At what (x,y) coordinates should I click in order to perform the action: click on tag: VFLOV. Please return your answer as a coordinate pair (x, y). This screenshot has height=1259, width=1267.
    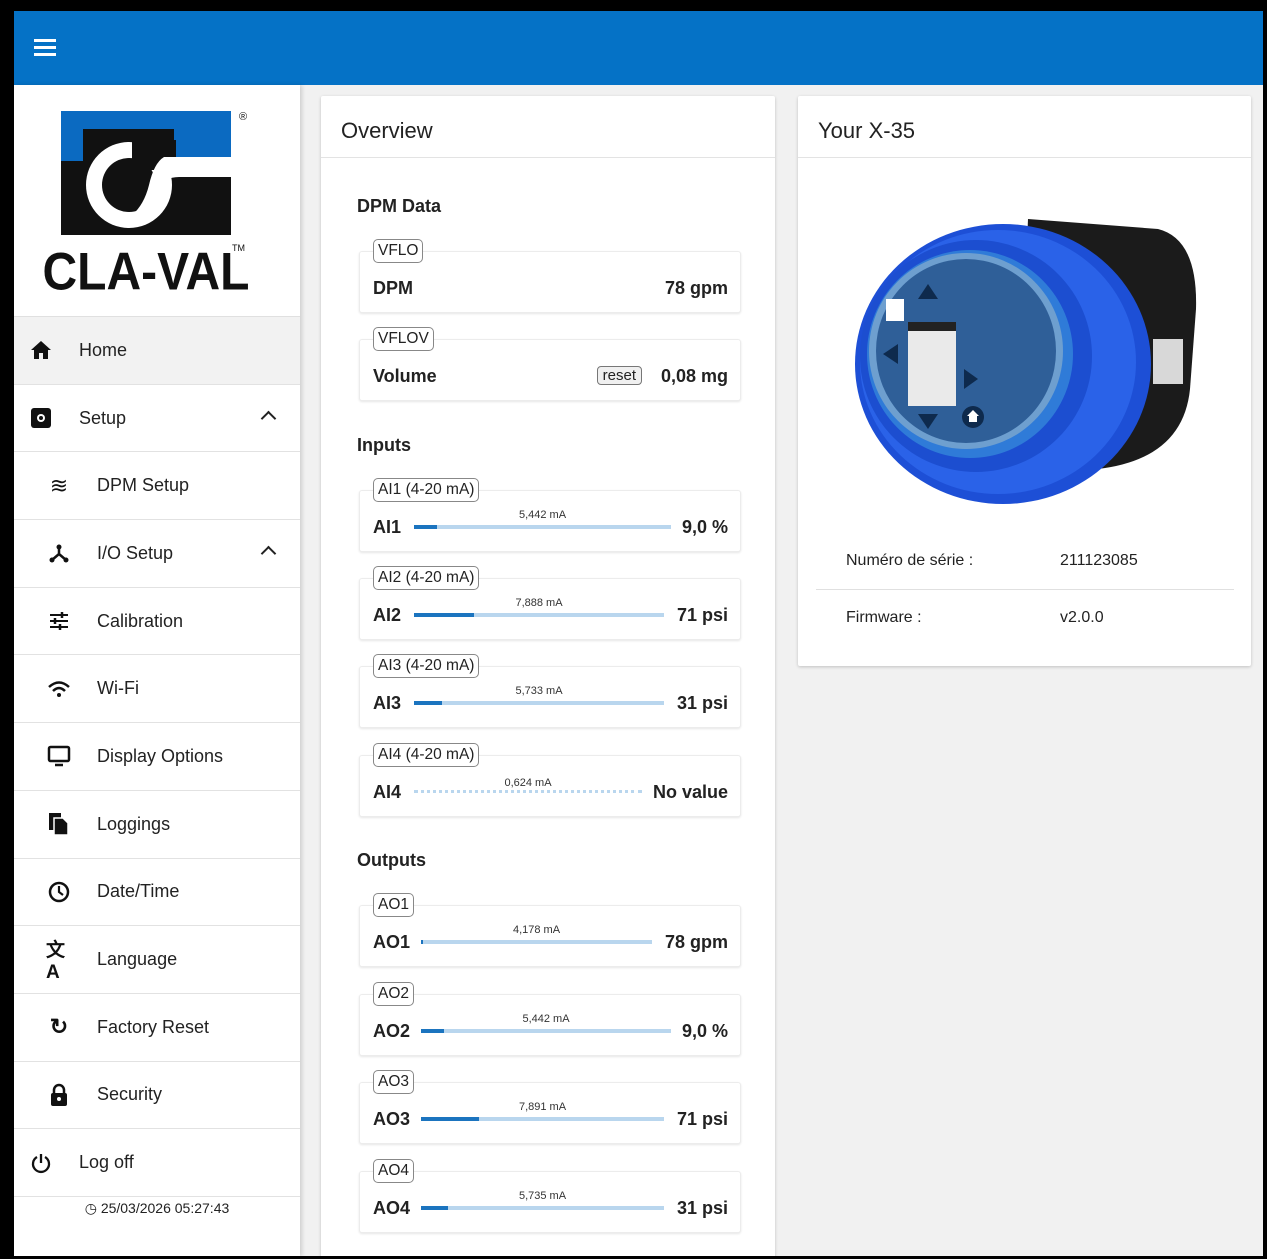
    Looking at the image, I should click on (403, 339).